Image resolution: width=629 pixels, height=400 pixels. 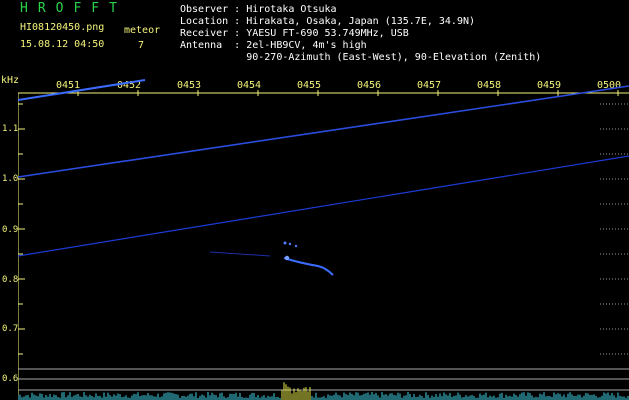 I want to click on y-ticks, so click(x=21, y=241).